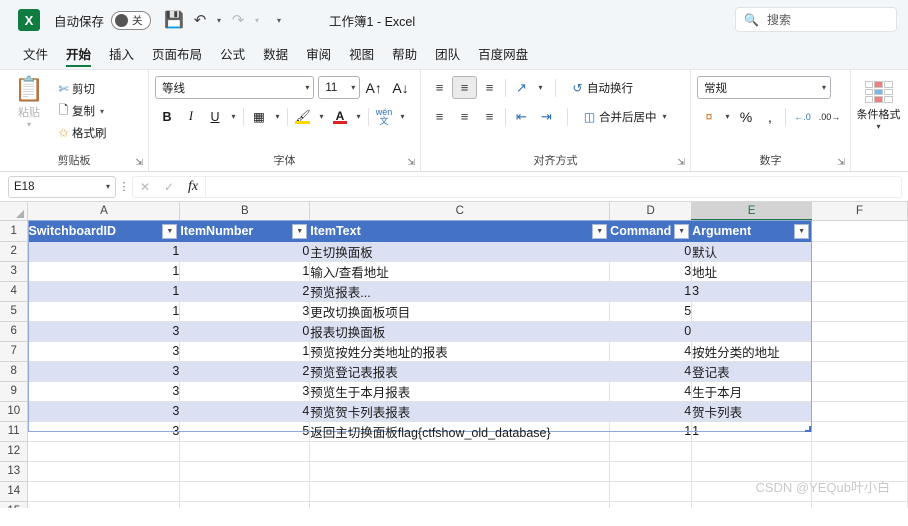 This screenshot has height=526, width=908. What do you see at coordinates (651, 311) in the screenshot?
I see `cell-d5: 5` at bounding box center [651, 311].